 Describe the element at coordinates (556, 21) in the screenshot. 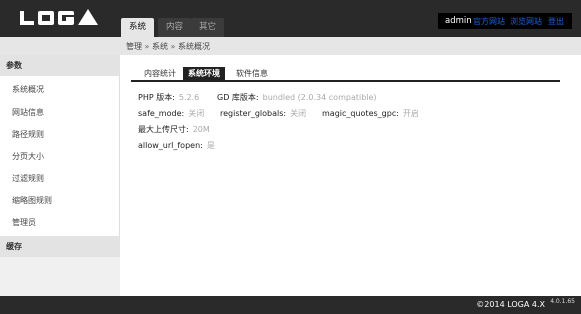

I see `logout-link: 登出` at that location.